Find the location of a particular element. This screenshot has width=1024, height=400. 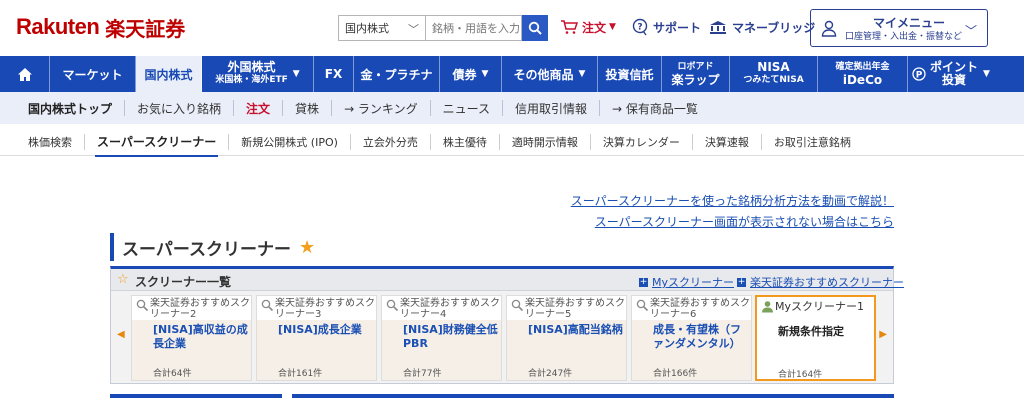

page-title: スーパースクリーナー ★ is located at coordinates (212, 247).